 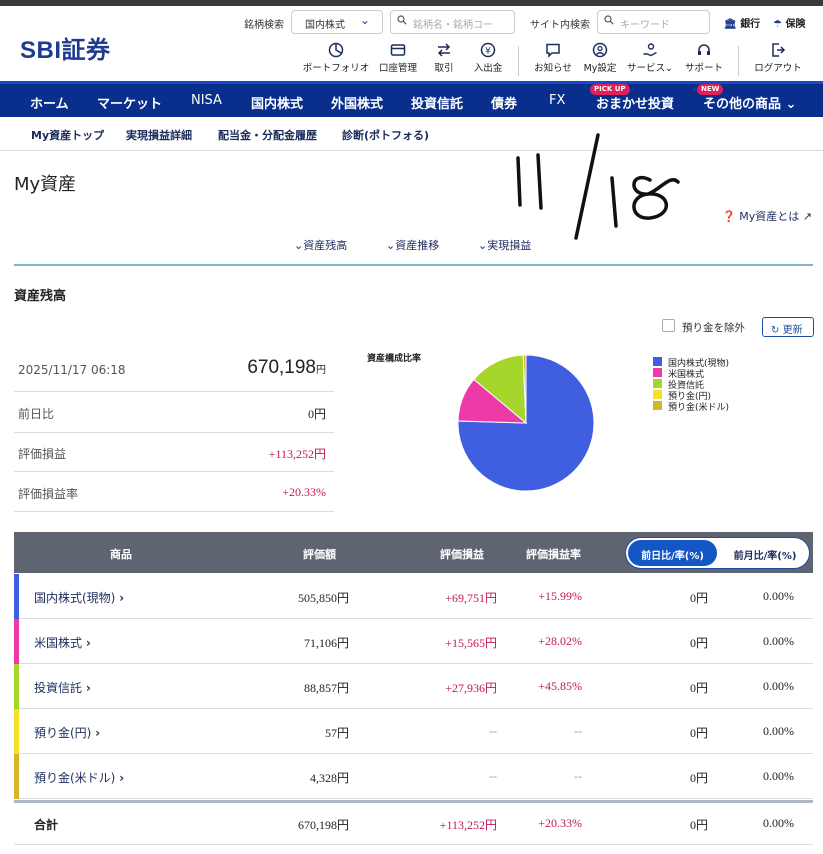 I want to click on row-deposit-usd: 預り金(米ドル) › 4,328円 -- -- 0円 0.00%, so click(x=413, y=776).